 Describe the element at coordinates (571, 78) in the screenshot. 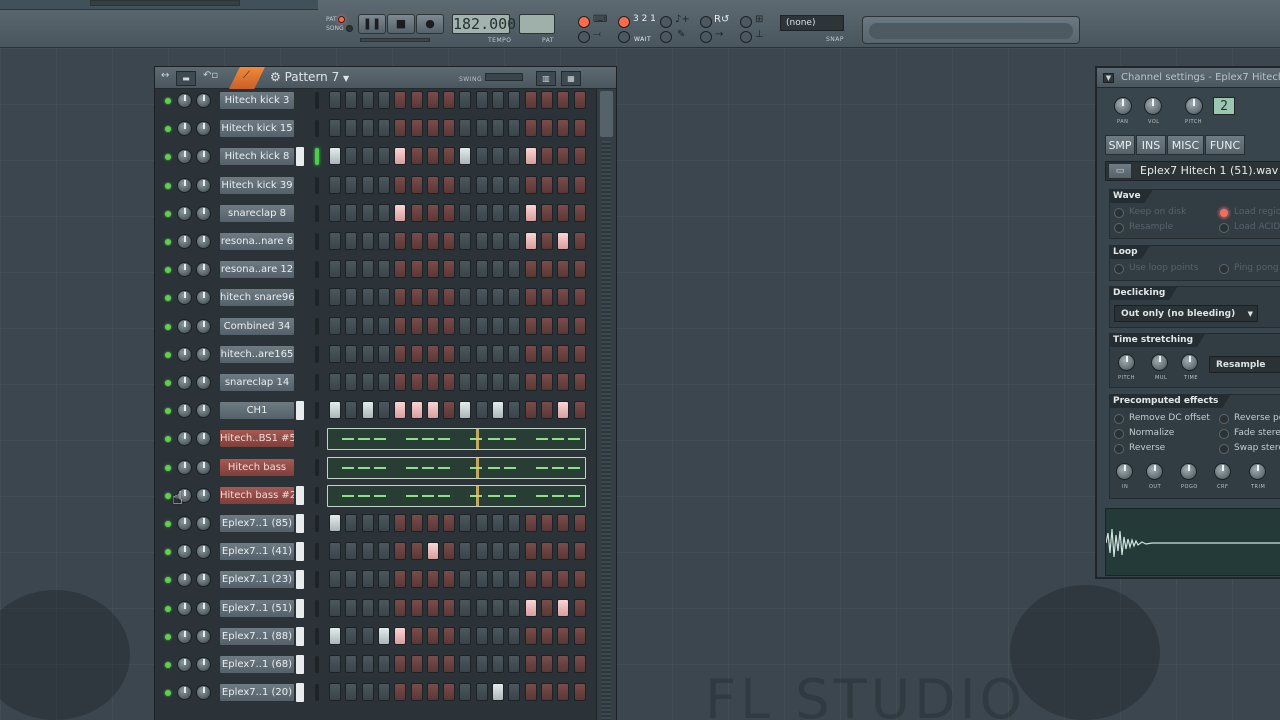

I see `keyboard-editor-button: ▦` at that location.